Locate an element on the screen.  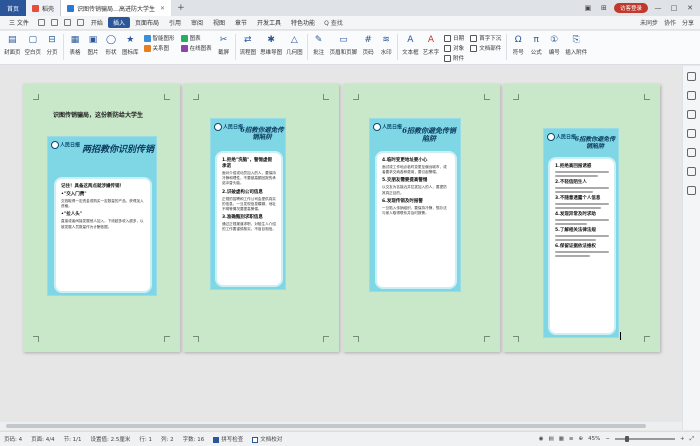
close-tab-icon: ✕ is located at coordinates (162, 8).